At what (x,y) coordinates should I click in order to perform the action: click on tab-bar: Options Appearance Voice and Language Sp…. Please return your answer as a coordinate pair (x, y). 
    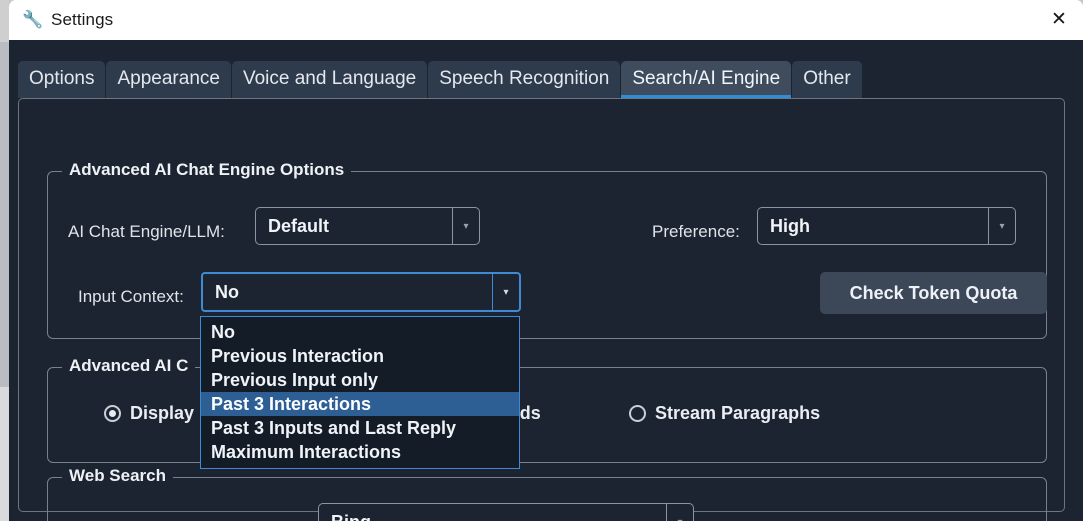
    Looking at the image, I should click on (440, 79).